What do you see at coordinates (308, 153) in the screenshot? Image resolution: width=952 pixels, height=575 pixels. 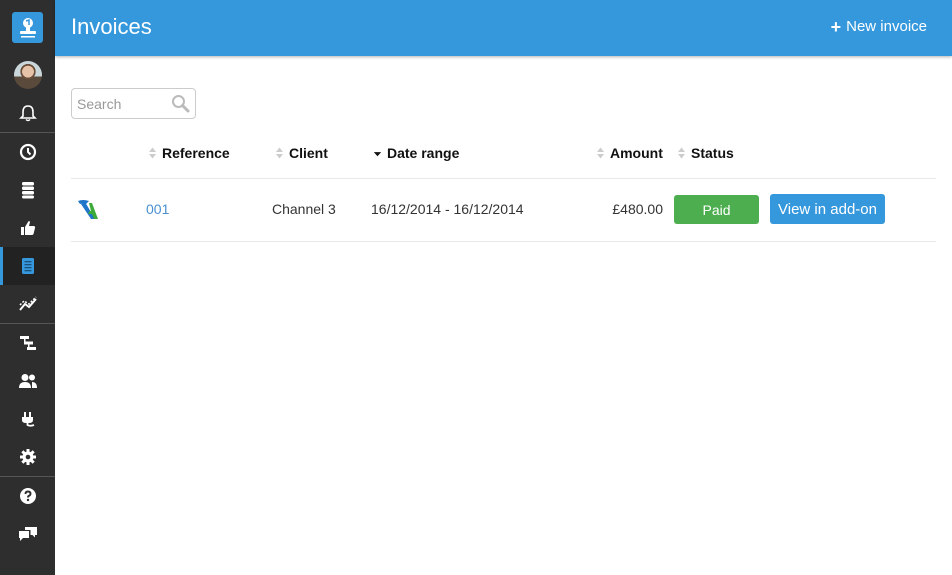 I see `column-label: Client` at bounding box center [308, 153].